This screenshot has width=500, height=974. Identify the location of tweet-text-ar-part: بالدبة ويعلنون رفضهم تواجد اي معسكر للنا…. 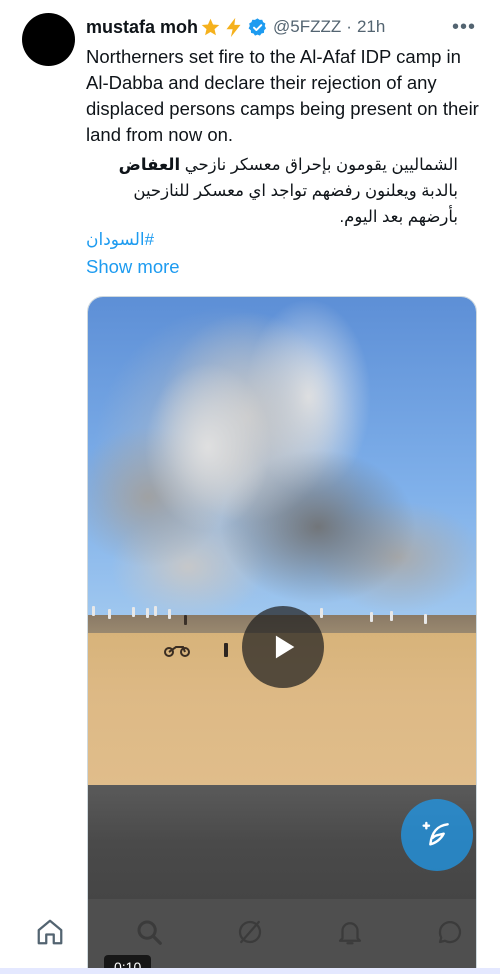
(295, 204).